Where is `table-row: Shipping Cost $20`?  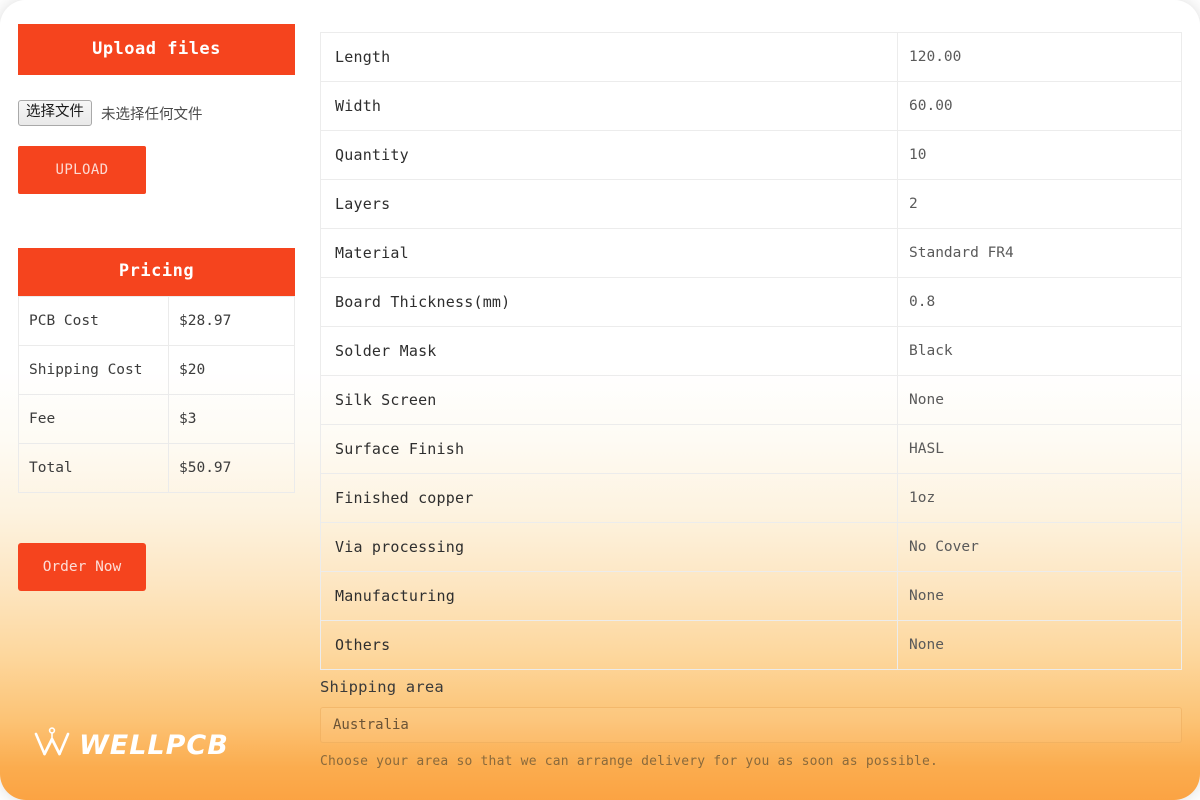
table-row: Shipping Cost $20 is located at coordinates (156, 370).